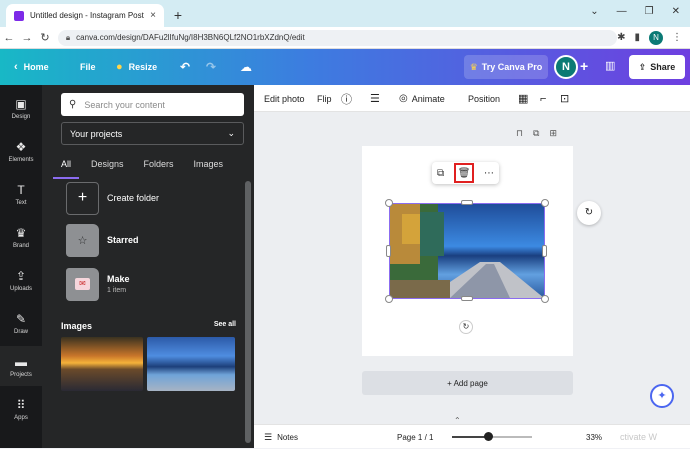 This screenshot has width=690, height=449. What do you see at coordinates (346, 98) in the screenshot?
I see `info-icon: ⓘ` at bounding box center [346, 98].